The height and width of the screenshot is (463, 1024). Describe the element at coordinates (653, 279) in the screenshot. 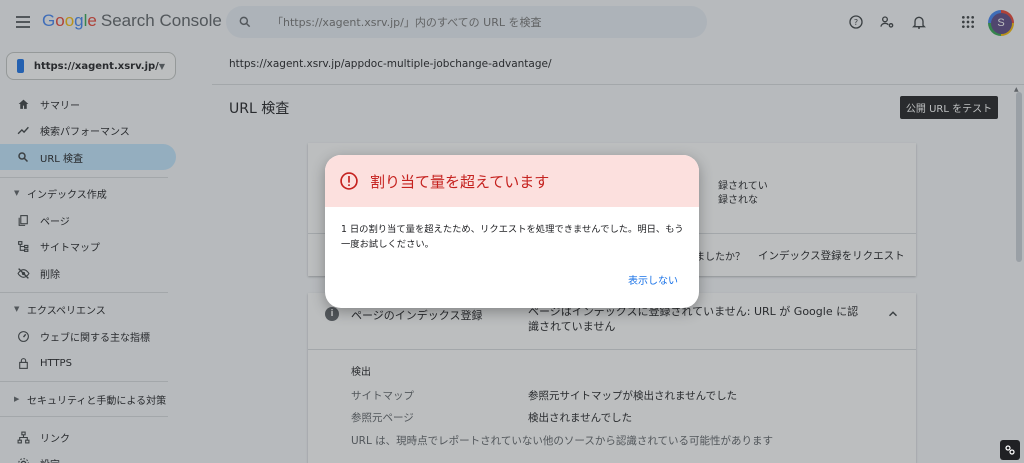

I see `dismiss-button: 表示しない` at that location.